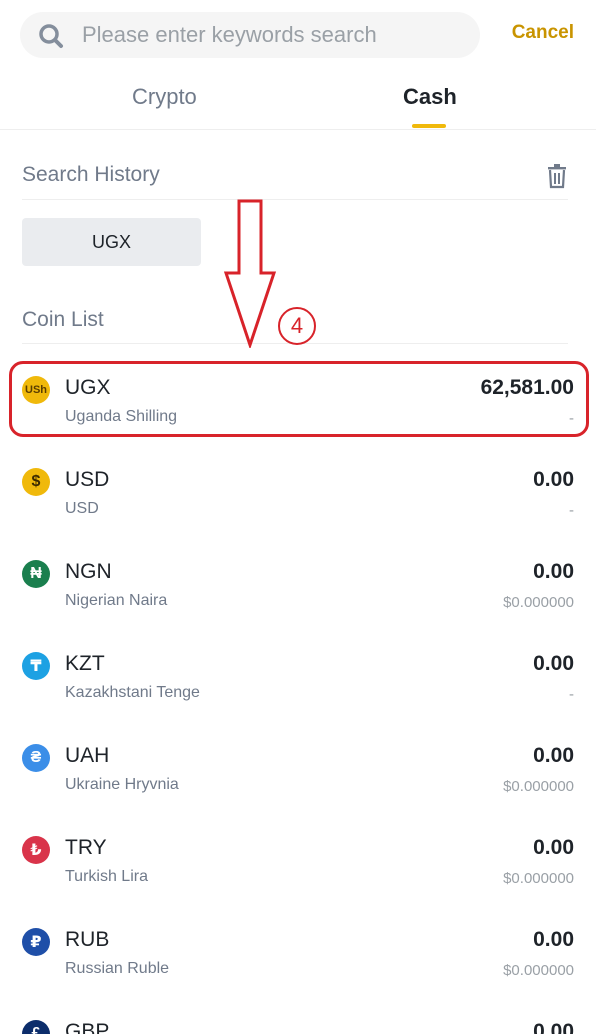 The image size is (596, 1034). Describe the element at coordinates (116, 600) in the screenshot. I see `coin-name: Nigerian Naira` at that location.